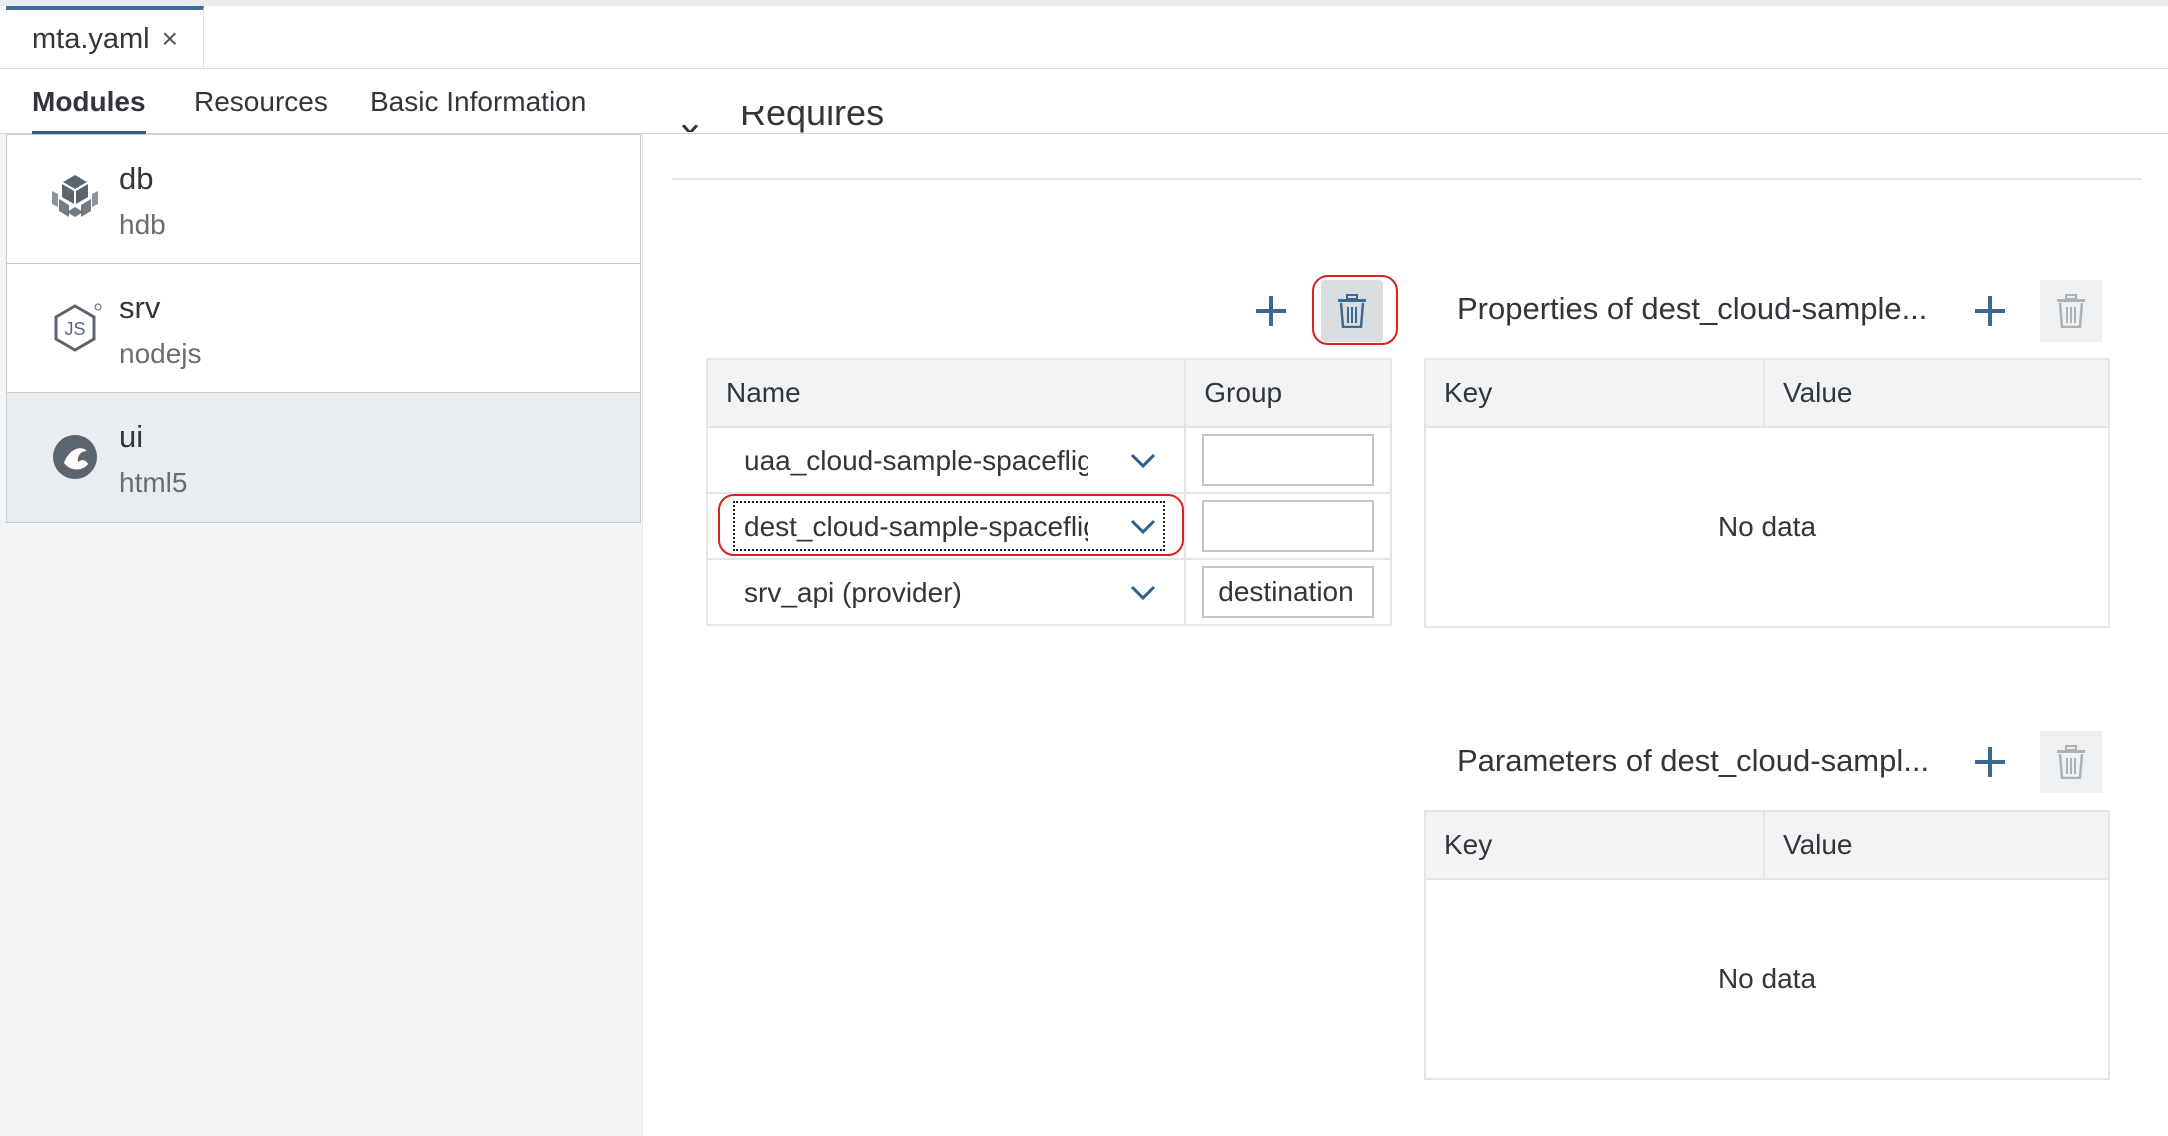  Describe the element at coordinates (75, 196) in the screenshot. I see `hdb-cube-icon` at that location.